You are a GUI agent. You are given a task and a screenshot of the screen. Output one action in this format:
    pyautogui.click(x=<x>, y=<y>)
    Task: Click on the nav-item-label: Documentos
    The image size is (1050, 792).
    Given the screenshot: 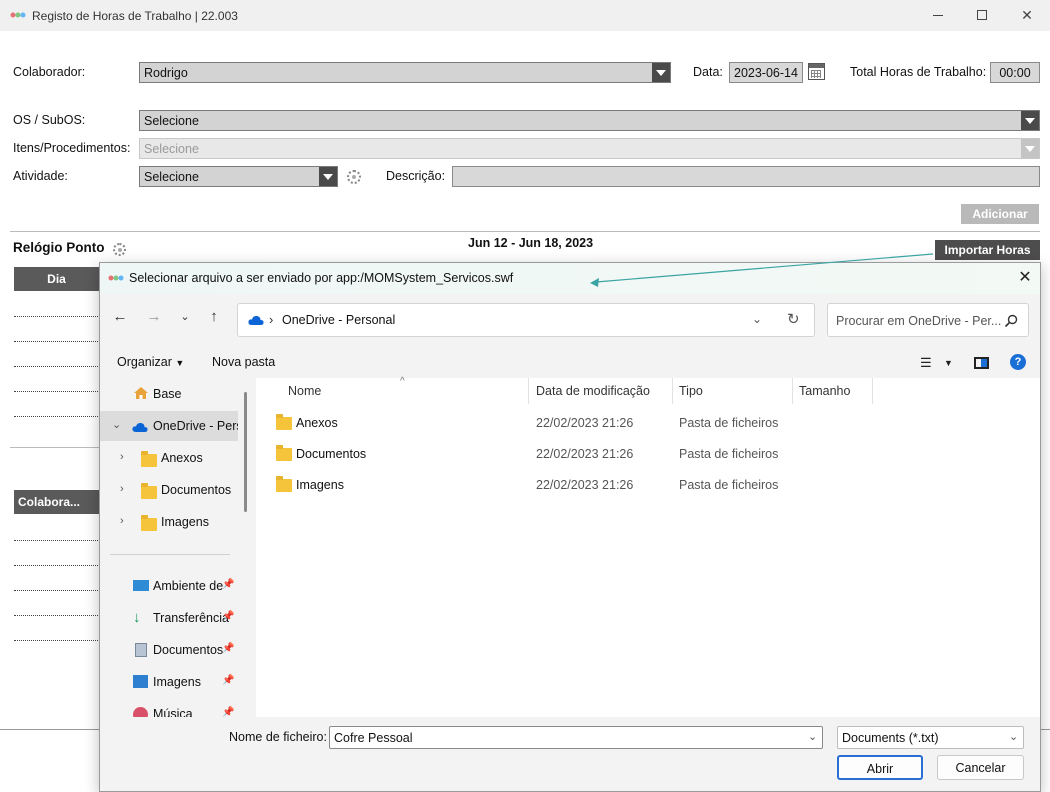 What is the action you would take?
    pyautogui.click(x=188, y=650)
    